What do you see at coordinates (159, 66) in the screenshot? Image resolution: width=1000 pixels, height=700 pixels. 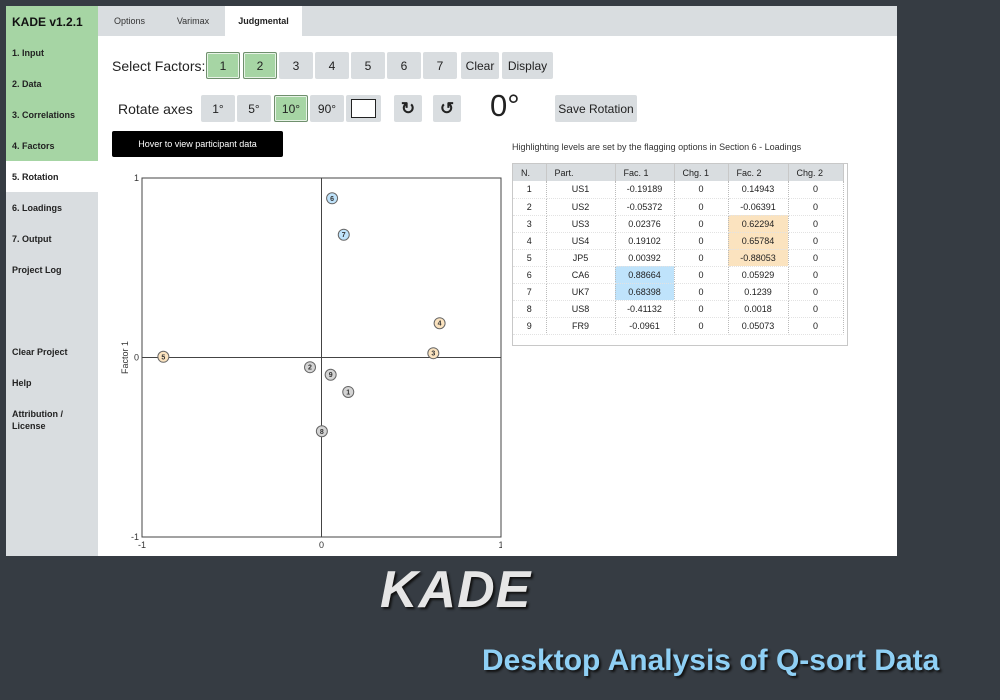 I see `select-factors-label: Select Factors:` at bounding box center [159, 66].